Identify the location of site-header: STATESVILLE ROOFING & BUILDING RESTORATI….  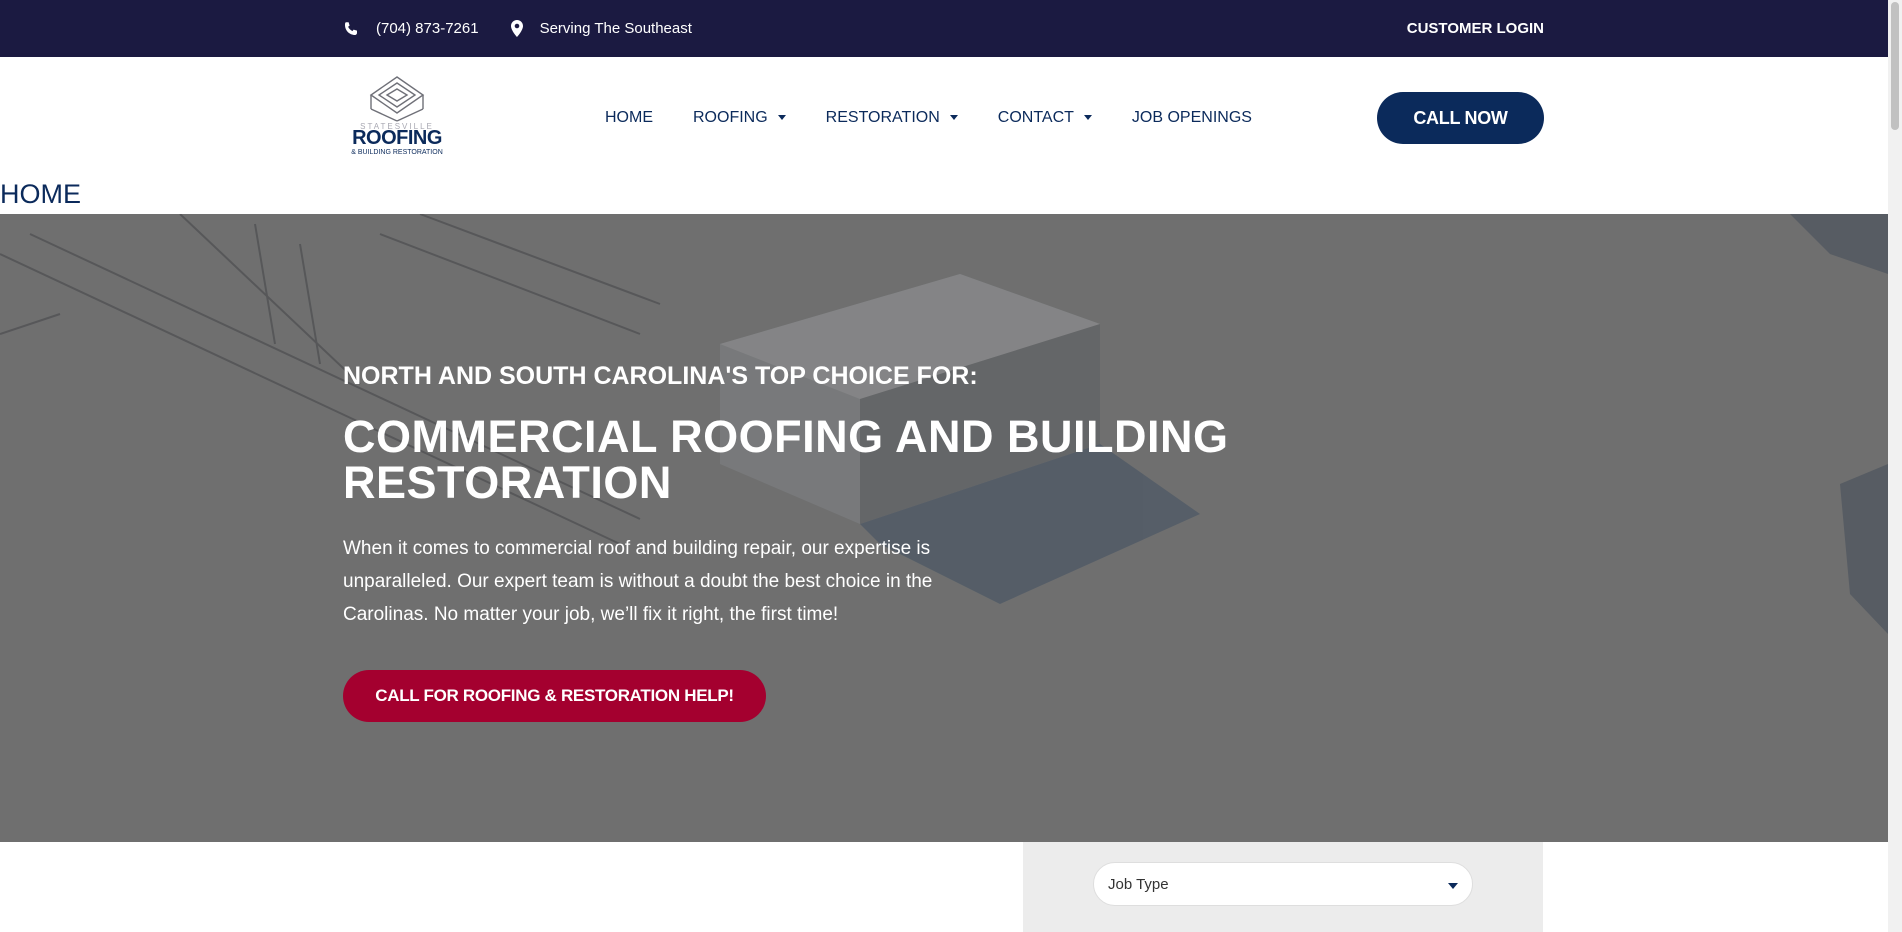
(944, 117).